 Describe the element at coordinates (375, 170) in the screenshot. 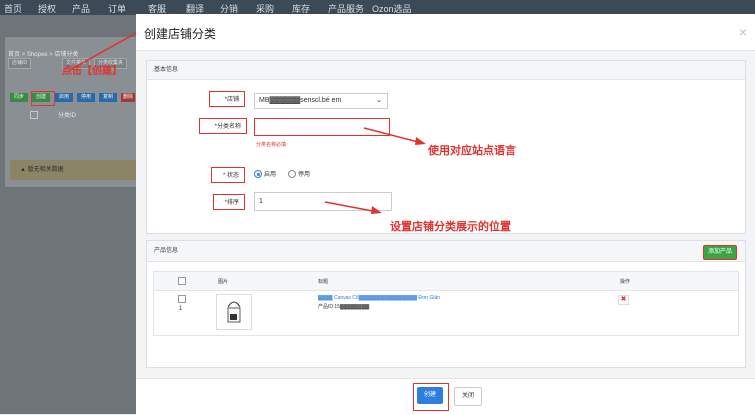

I see `annotation-arrows` at that location.